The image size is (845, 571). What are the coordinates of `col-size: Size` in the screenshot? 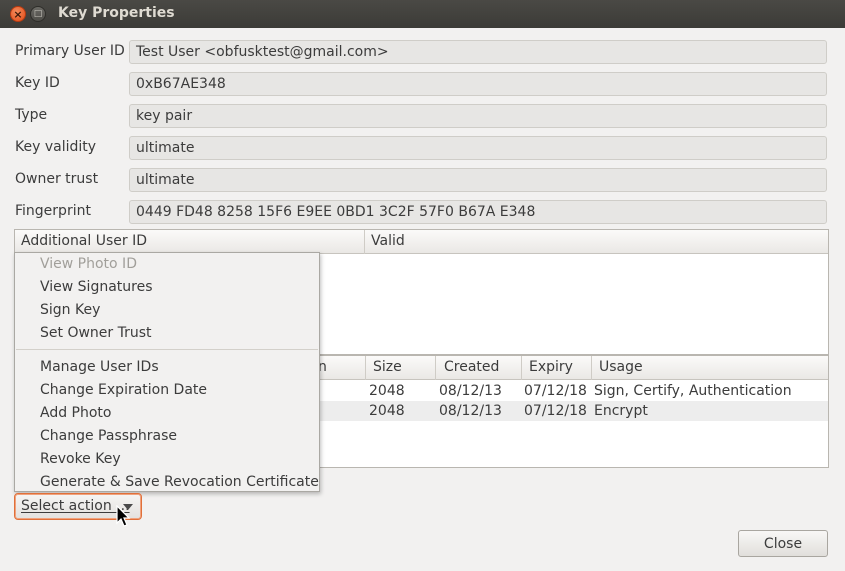 It's located at (387, 367).